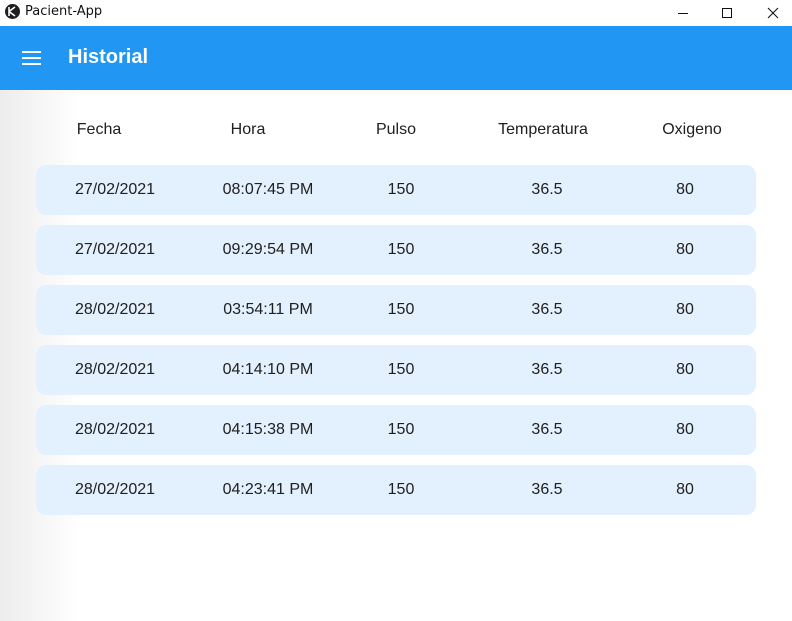 Image resolution: width=792 pixels, height=621 pixels. I want to click on header-fecha: Fecha, so click(99, 129).